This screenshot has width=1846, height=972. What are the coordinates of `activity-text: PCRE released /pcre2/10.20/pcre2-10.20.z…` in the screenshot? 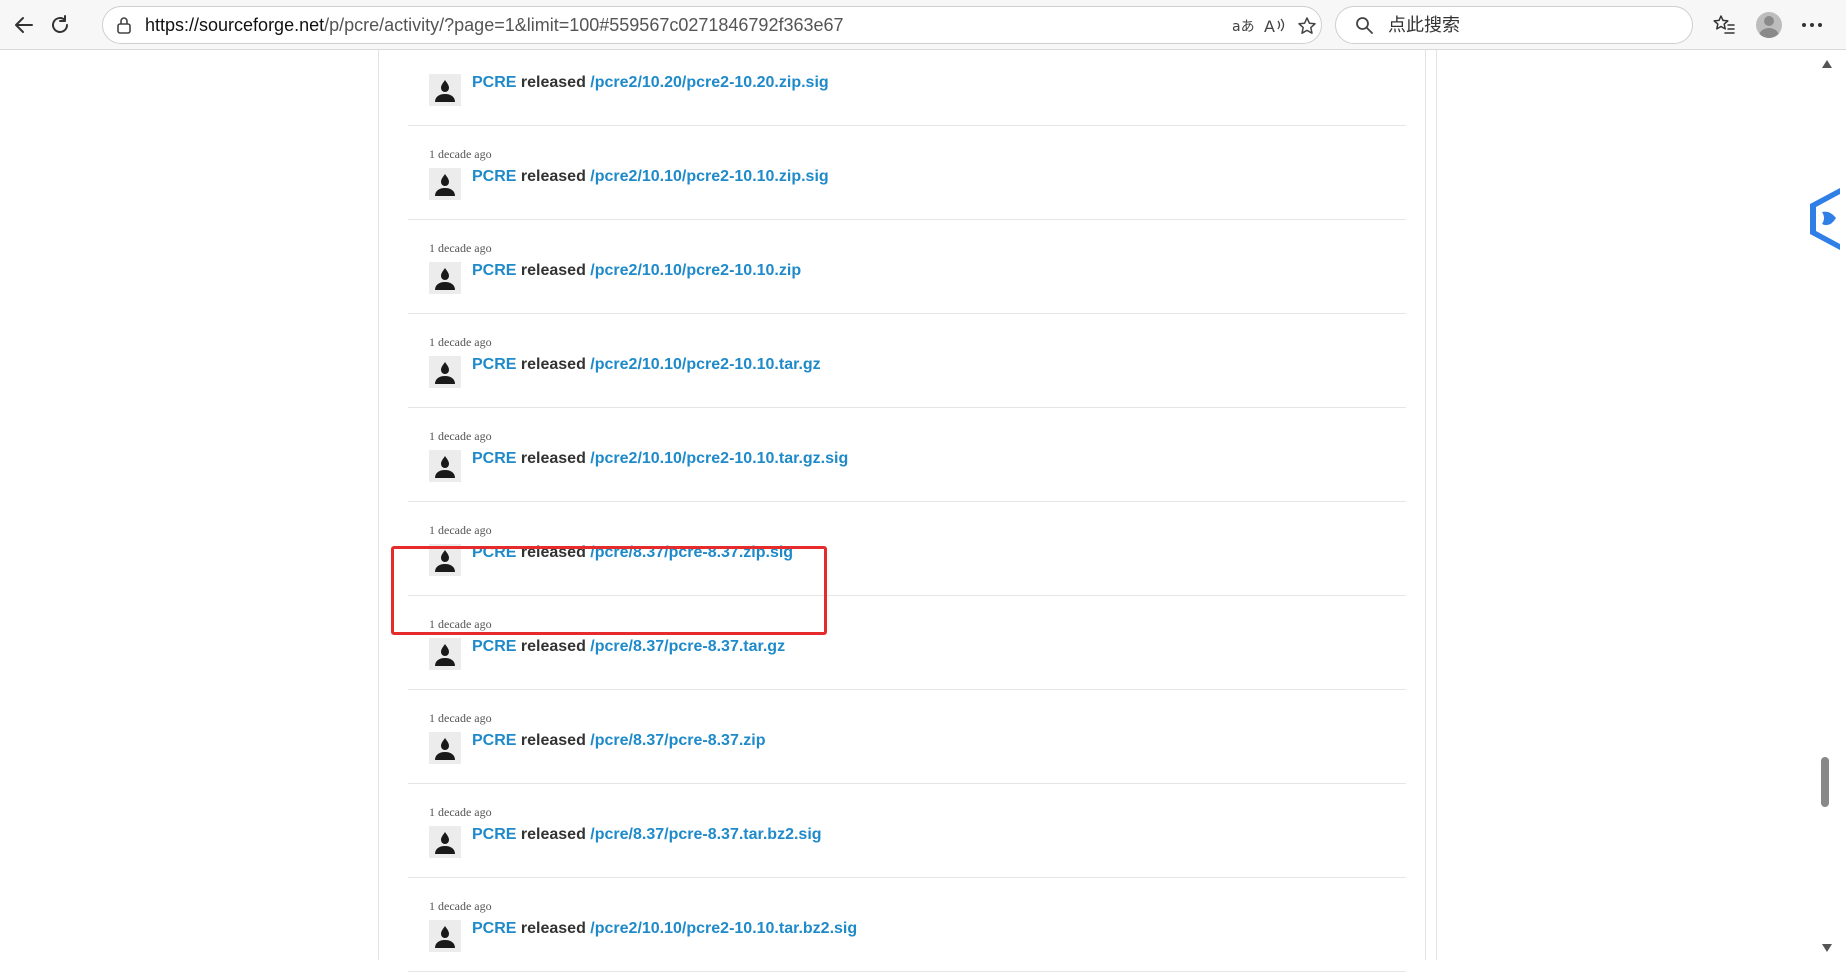 It's located at (650, 83).